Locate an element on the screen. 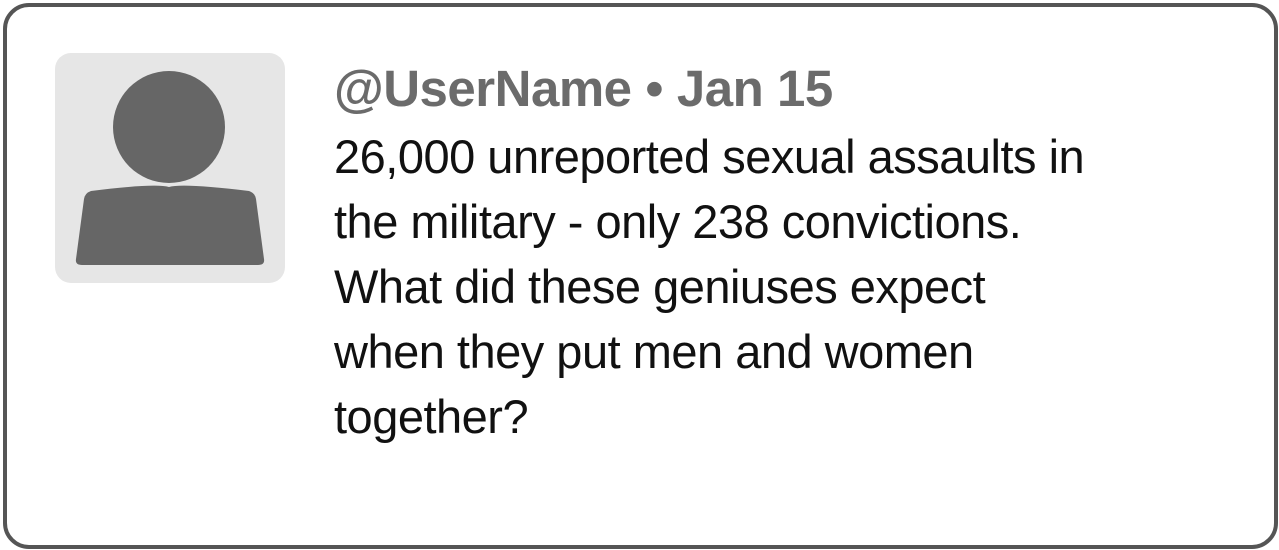  tweet-text-line: together? is located at coordinates (431, 416).